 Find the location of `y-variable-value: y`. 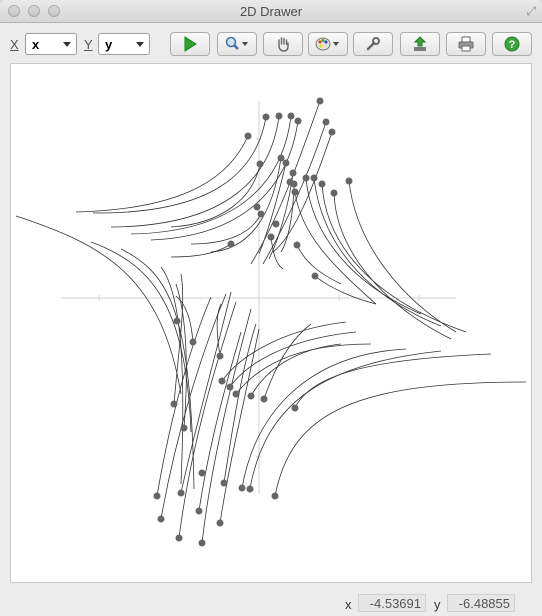

y-variable-value: y is located at coordinates (109, 44).